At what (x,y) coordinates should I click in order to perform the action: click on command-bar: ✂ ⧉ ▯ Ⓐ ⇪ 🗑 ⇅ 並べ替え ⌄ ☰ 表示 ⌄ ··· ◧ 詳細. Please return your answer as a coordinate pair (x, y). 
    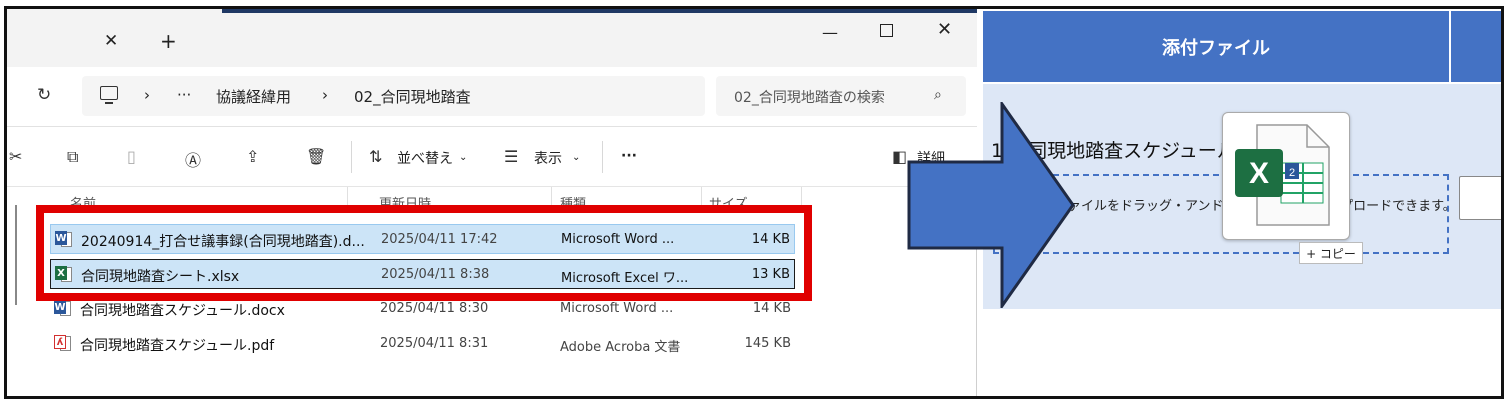
    Looking at the image, I should click on (492, 157).